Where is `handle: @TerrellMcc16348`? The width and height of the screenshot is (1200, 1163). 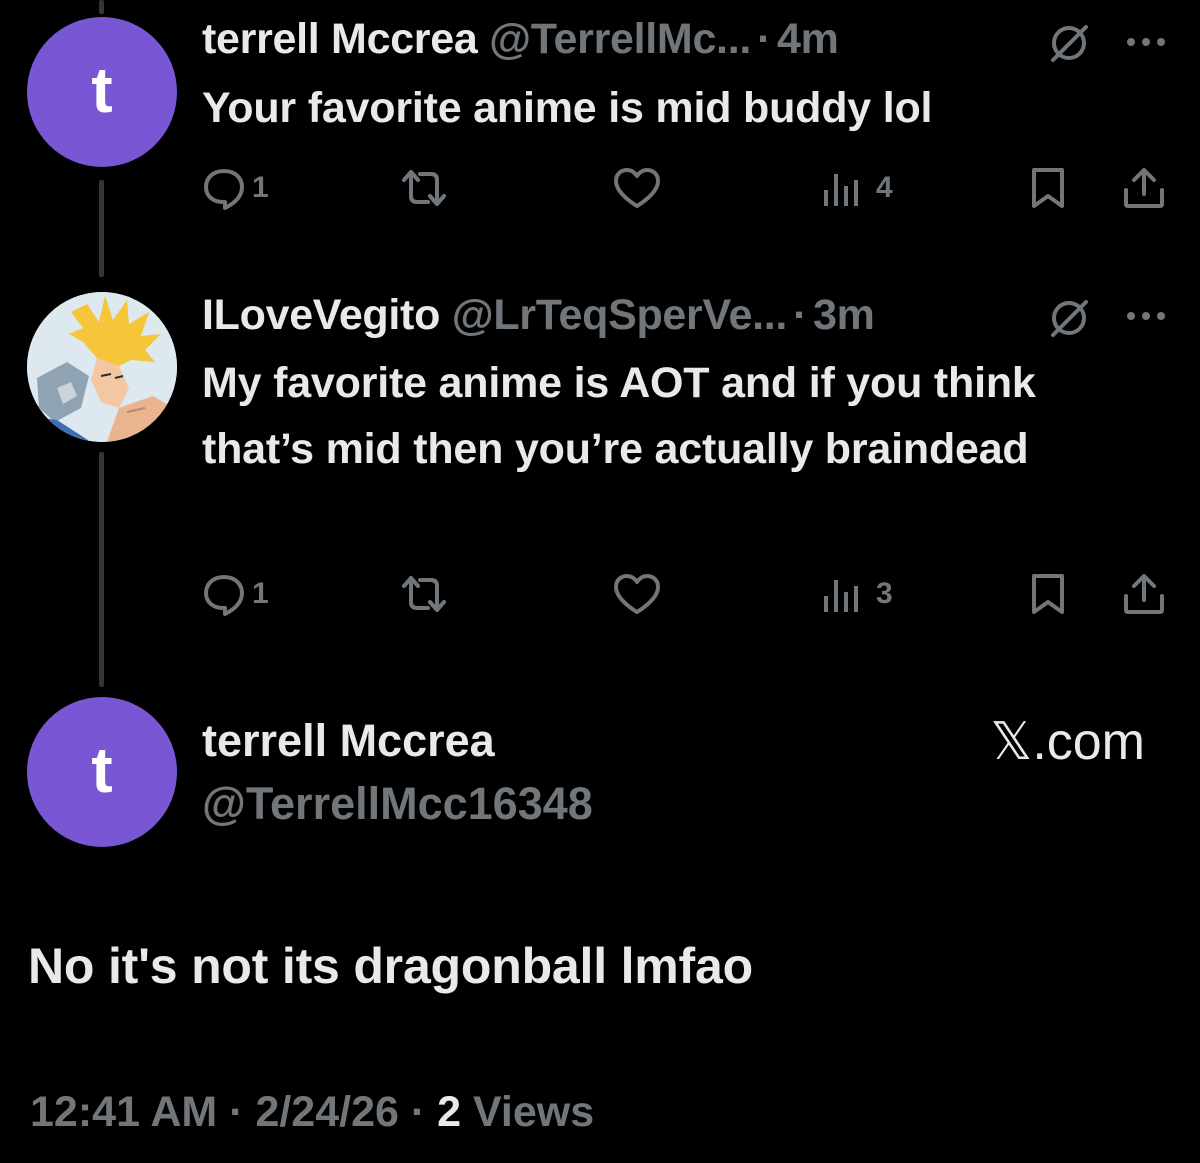
handle: @TerrellMcc16348 is located at coordinates (397, 804).